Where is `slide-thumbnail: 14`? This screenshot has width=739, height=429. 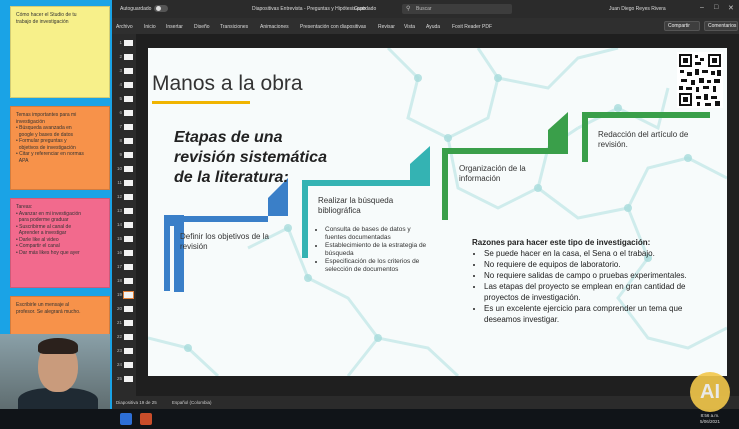
slide-thumbnail: 14 is located at coordinates (124, 225).